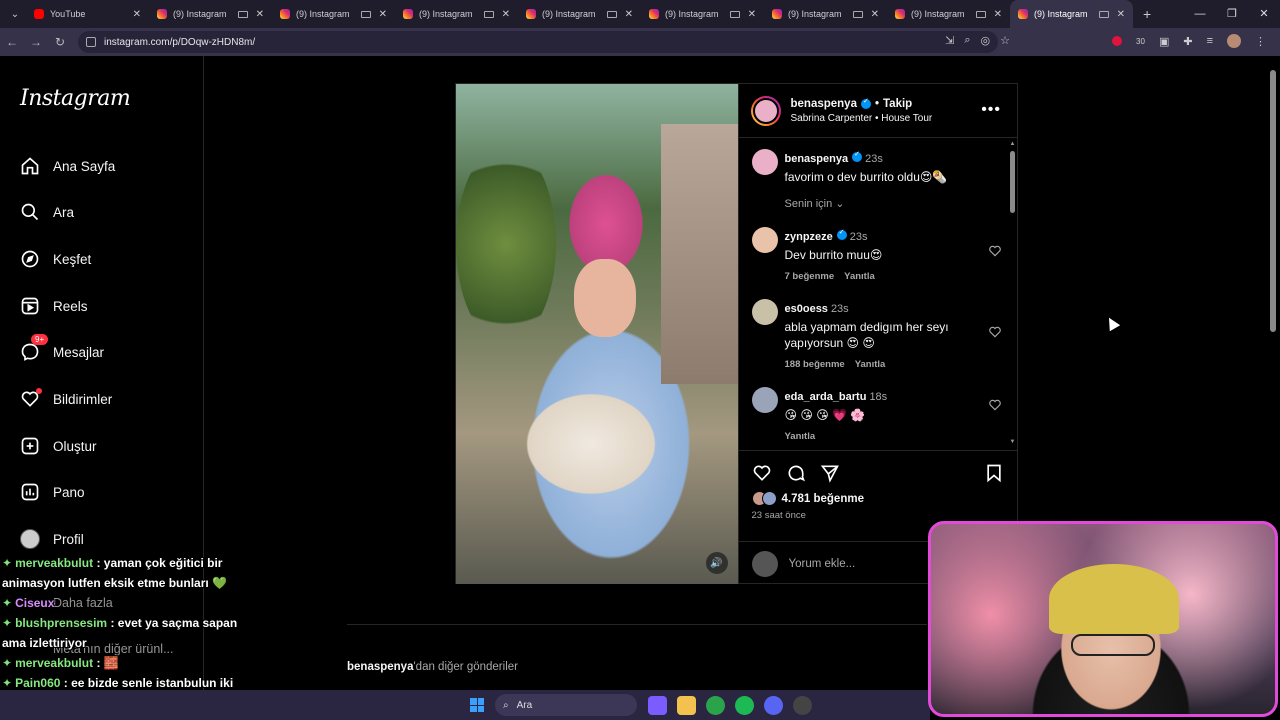  What do you see at coordinates (802, 705) in the screenshot?
I see `obs-icon` at bounding box center [802, 705].